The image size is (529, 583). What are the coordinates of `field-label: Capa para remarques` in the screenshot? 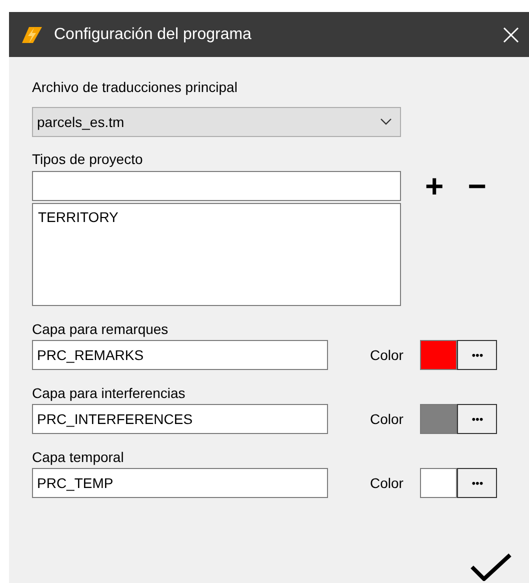 It's located at (101, 329).